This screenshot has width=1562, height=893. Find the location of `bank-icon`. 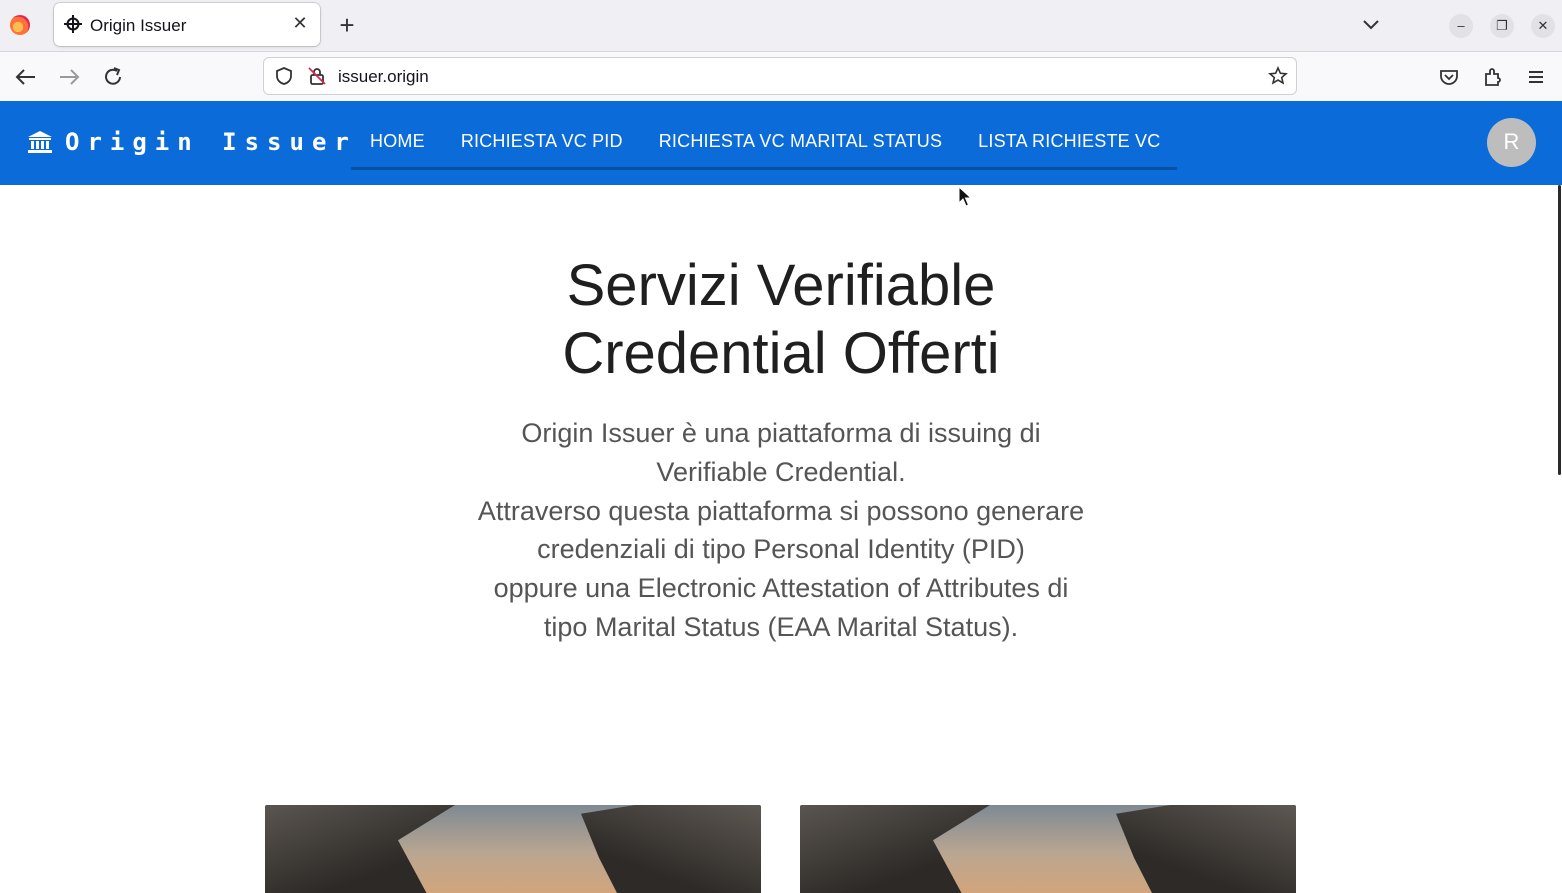

bank-icon is located at coordinates (40, 142).